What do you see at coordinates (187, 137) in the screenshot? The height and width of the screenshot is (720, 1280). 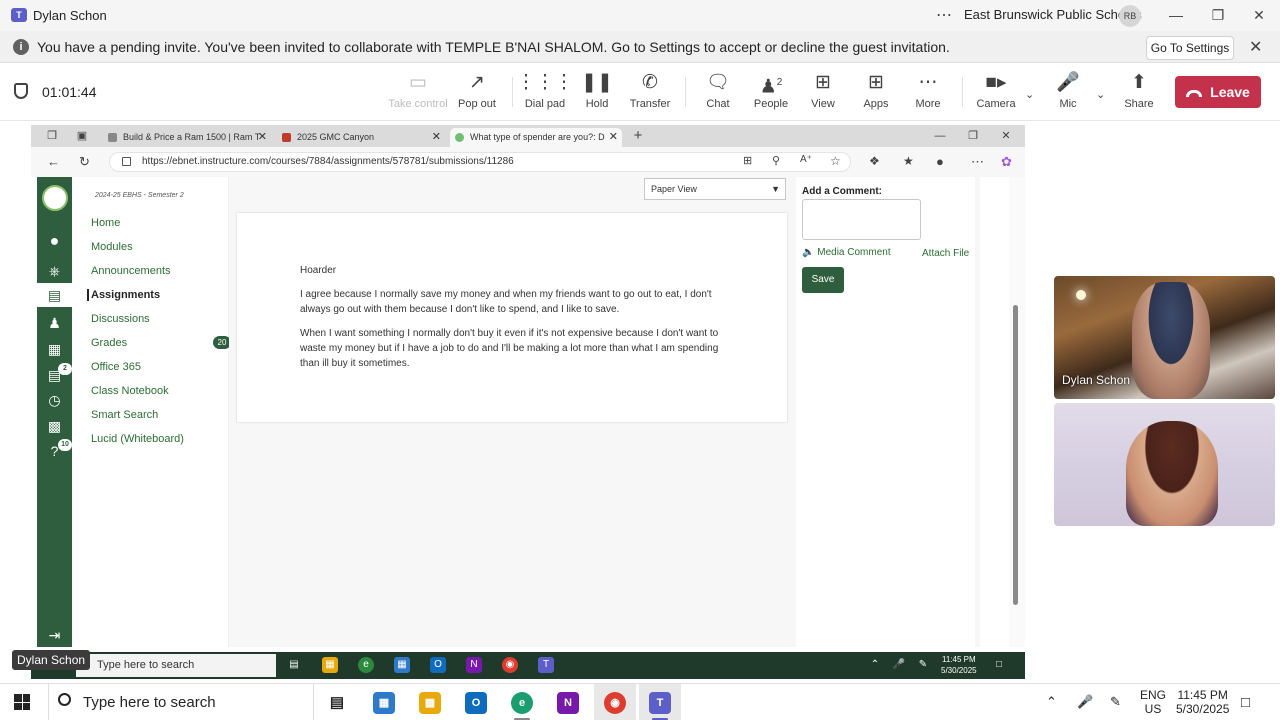 I see `tab-ram-1500: Build & Price a Ram 1500 | Ram T ✕` at bounding box center [187, 137].